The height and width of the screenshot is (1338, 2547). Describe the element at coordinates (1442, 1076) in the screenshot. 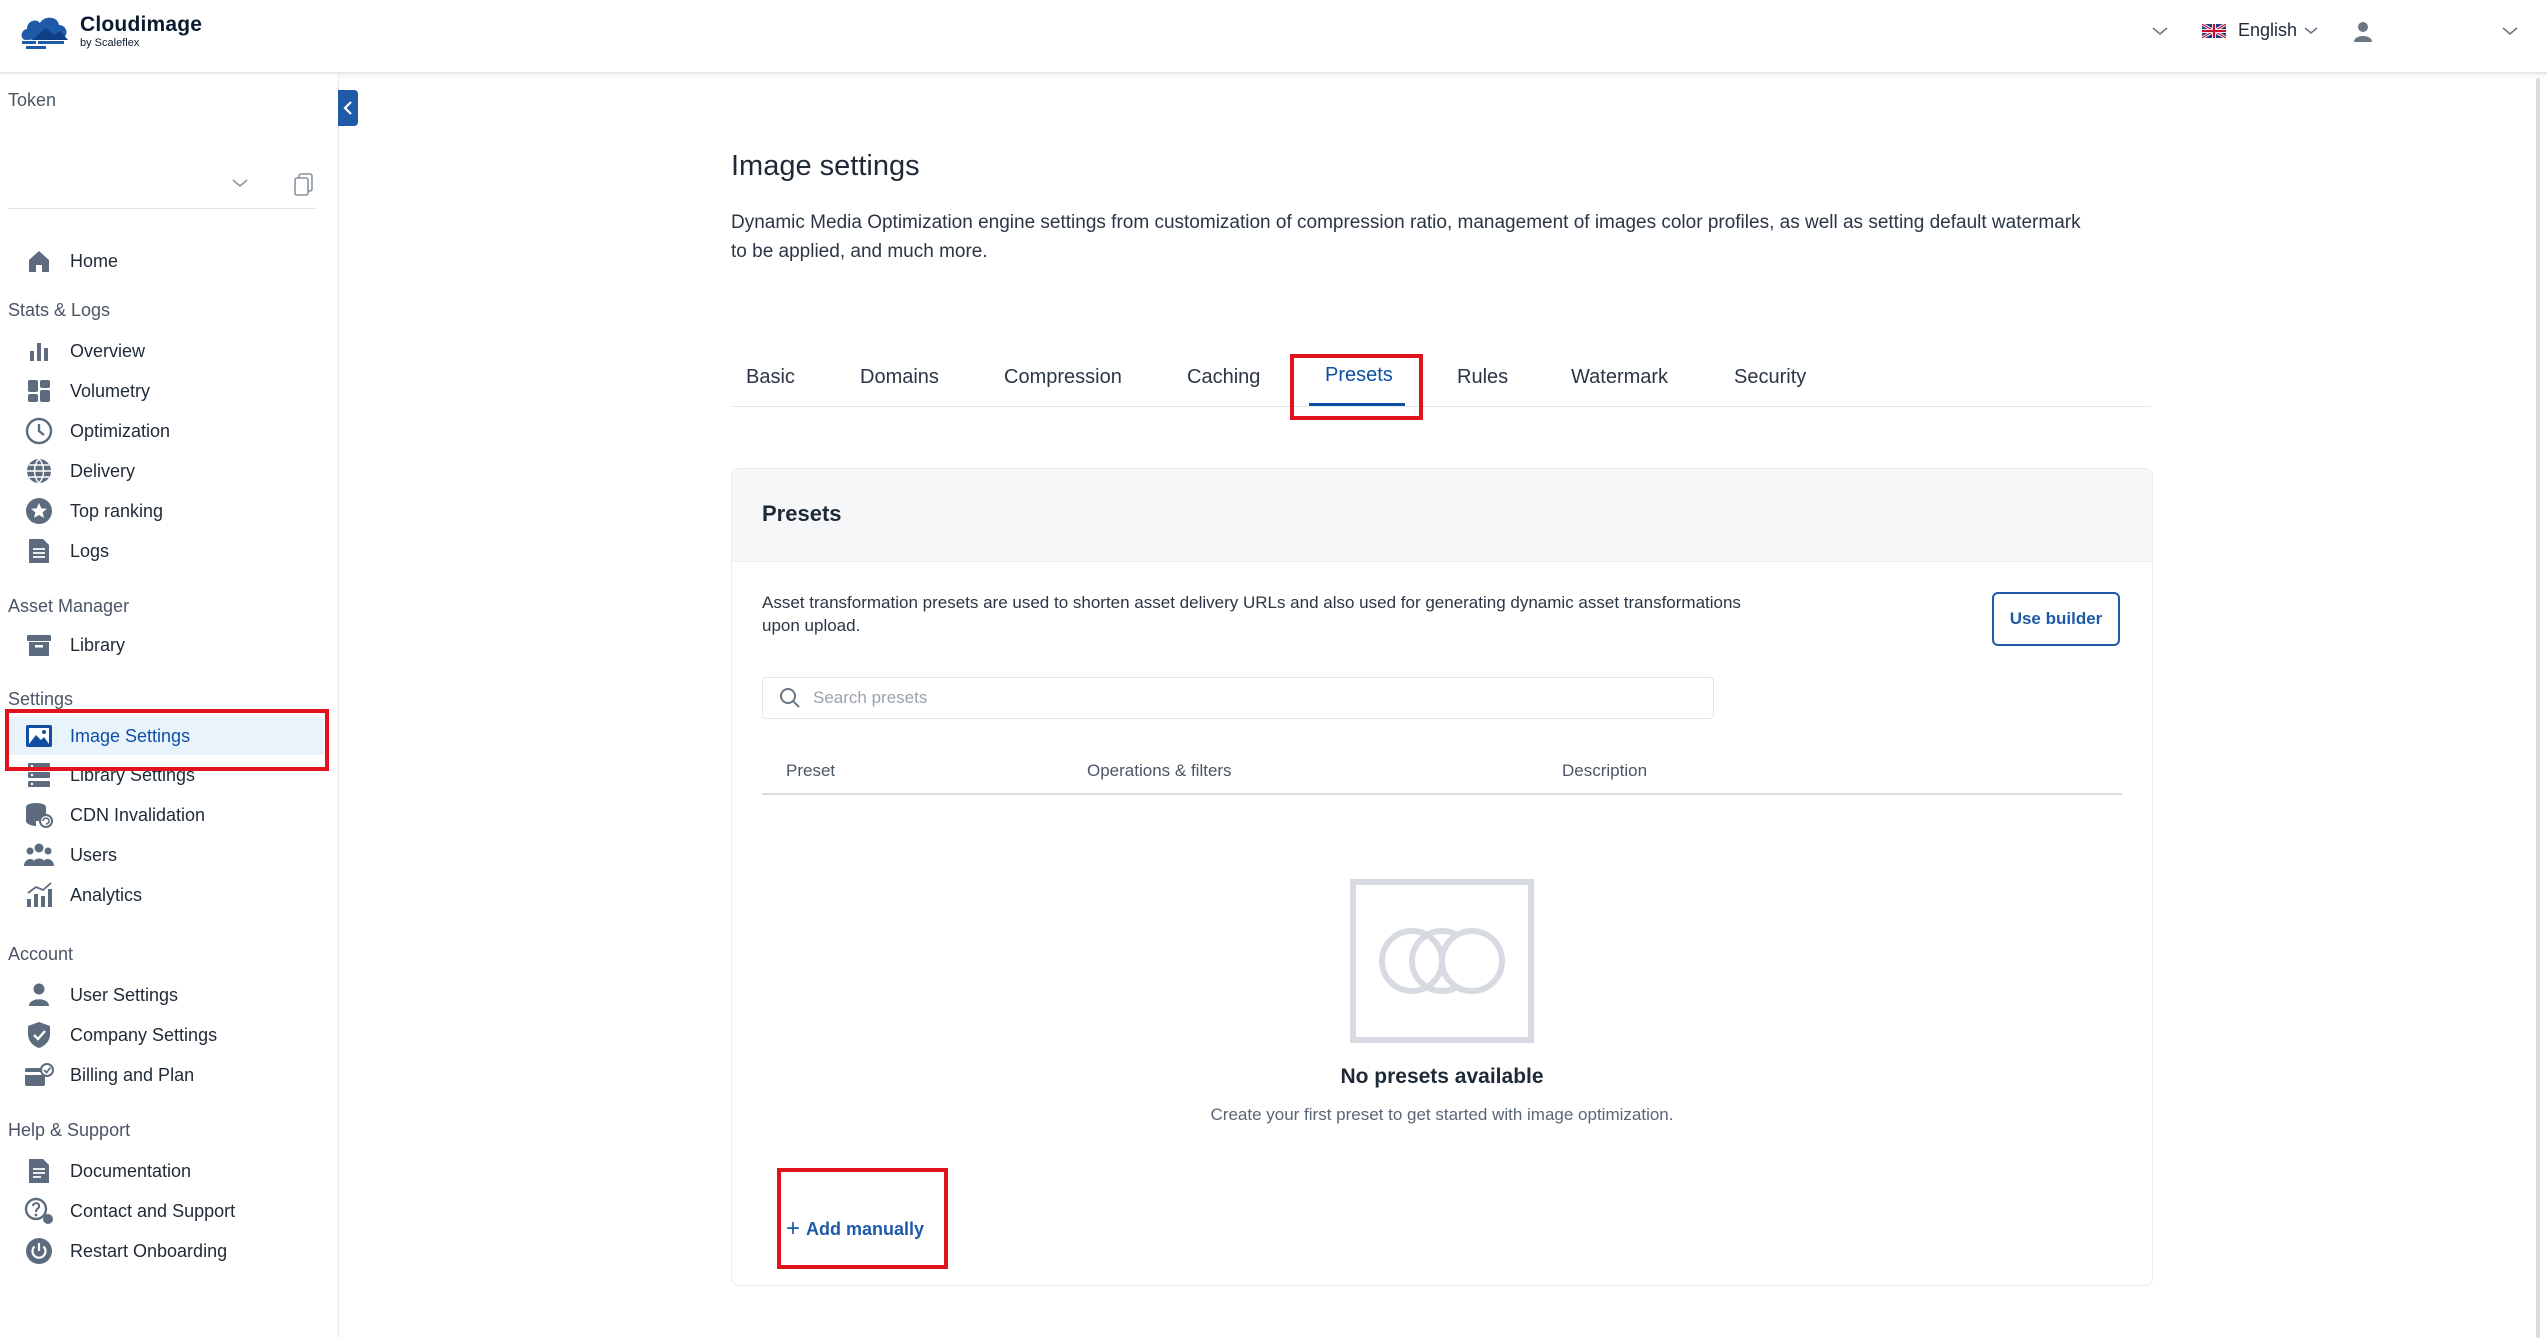

I see `empty-state-title: No presets available` at that location.